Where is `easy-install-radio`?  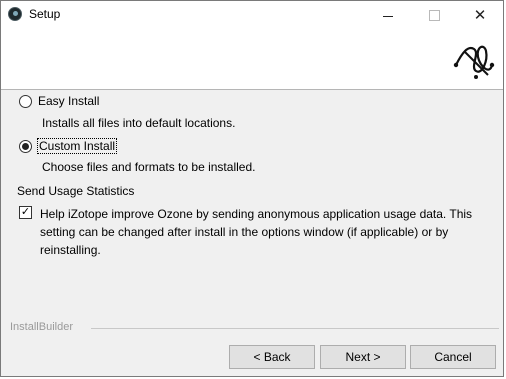
easy-install-radio is located at coordinates (25, 101).